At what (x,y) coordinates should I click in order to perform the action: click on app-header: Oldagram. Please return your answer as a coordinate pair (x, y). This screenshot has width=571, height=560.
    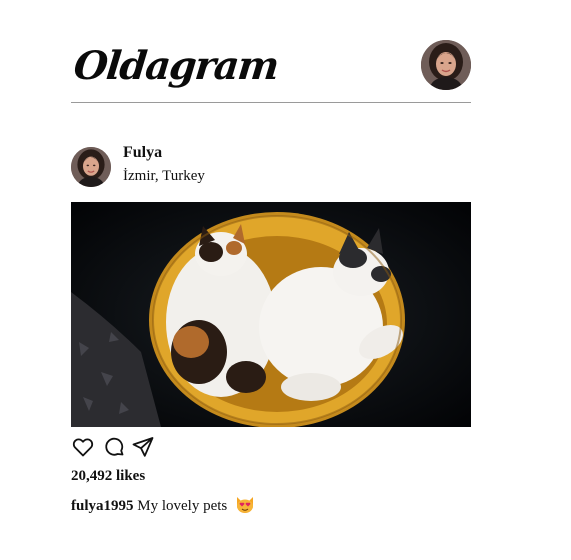
    Looking at the image, I should click on (271, 68).